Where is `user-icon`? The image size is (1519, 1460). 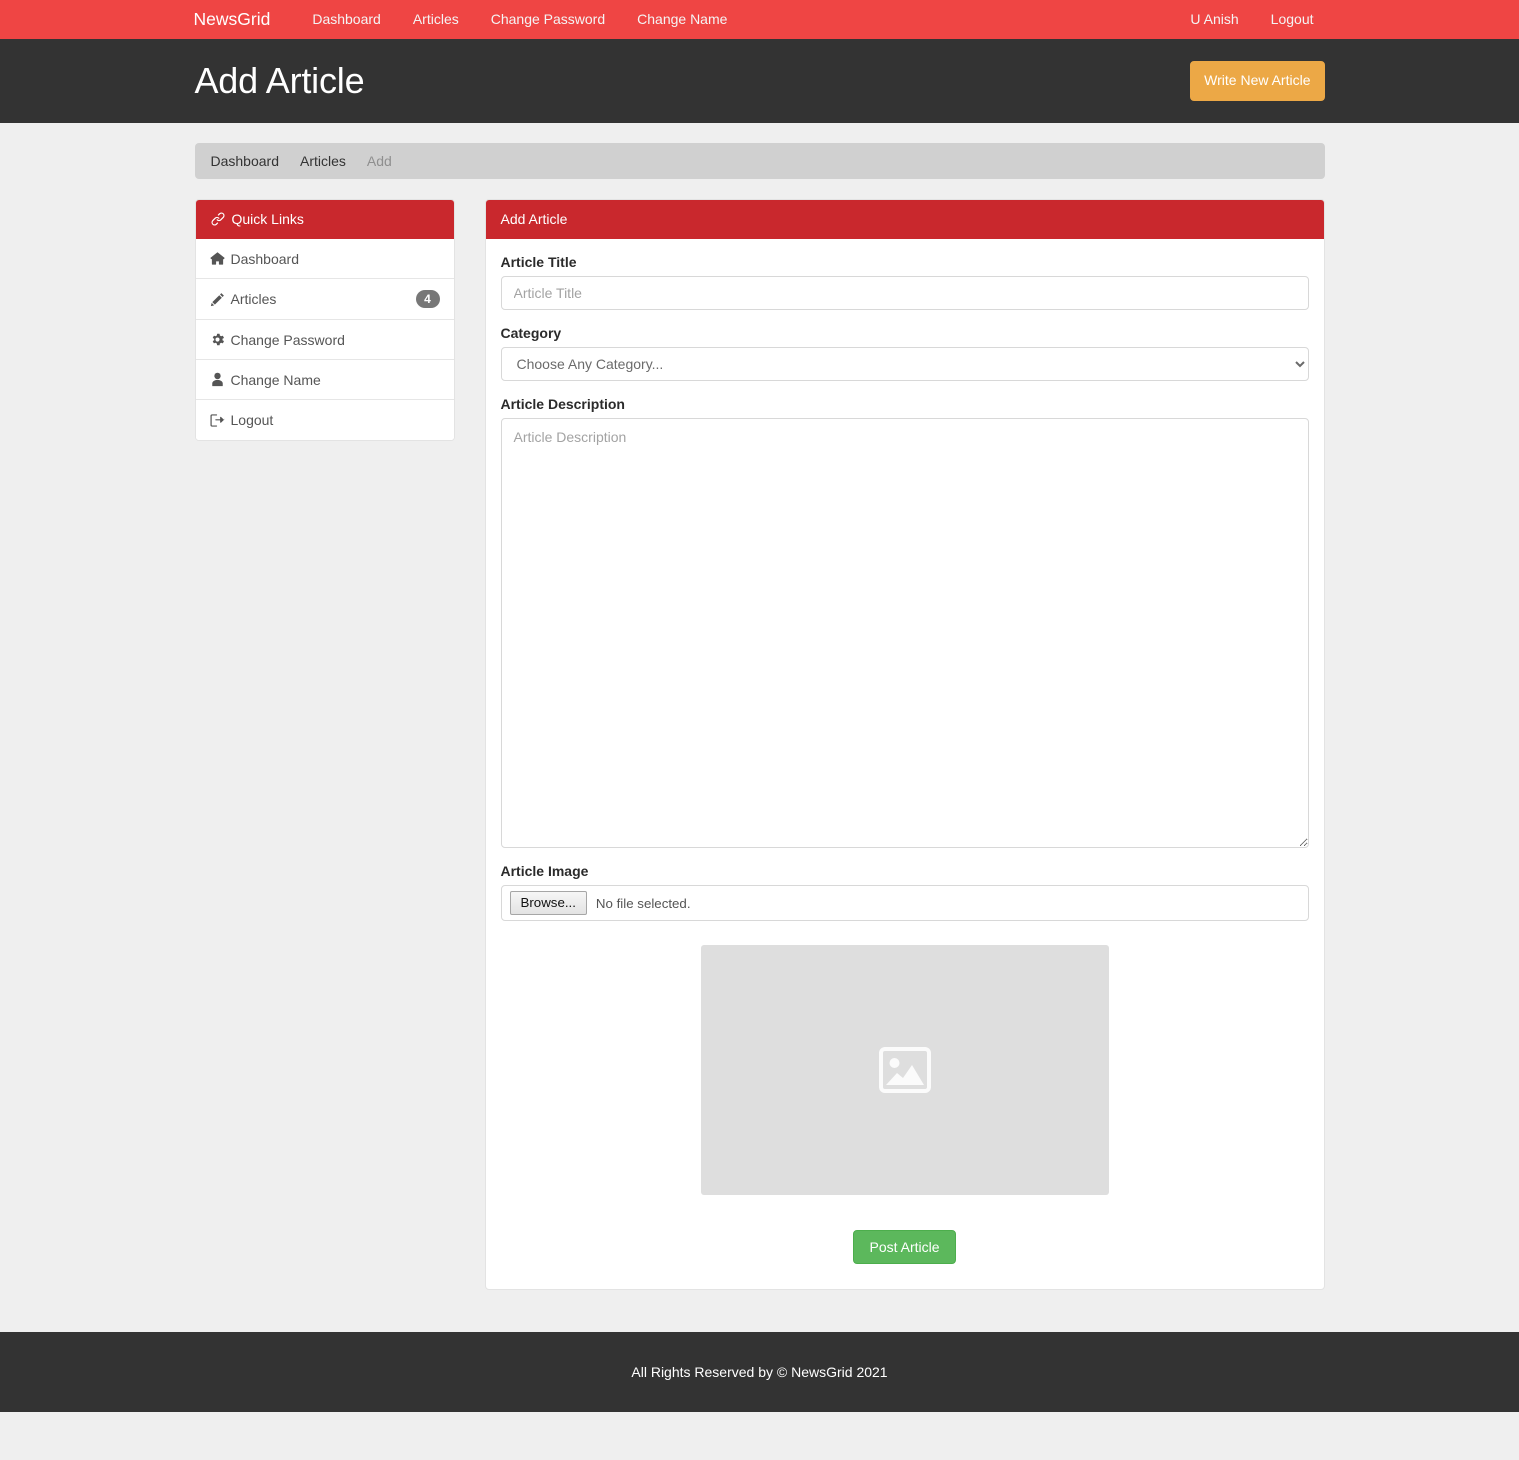 user-icon is located at coordinates (219, 379).